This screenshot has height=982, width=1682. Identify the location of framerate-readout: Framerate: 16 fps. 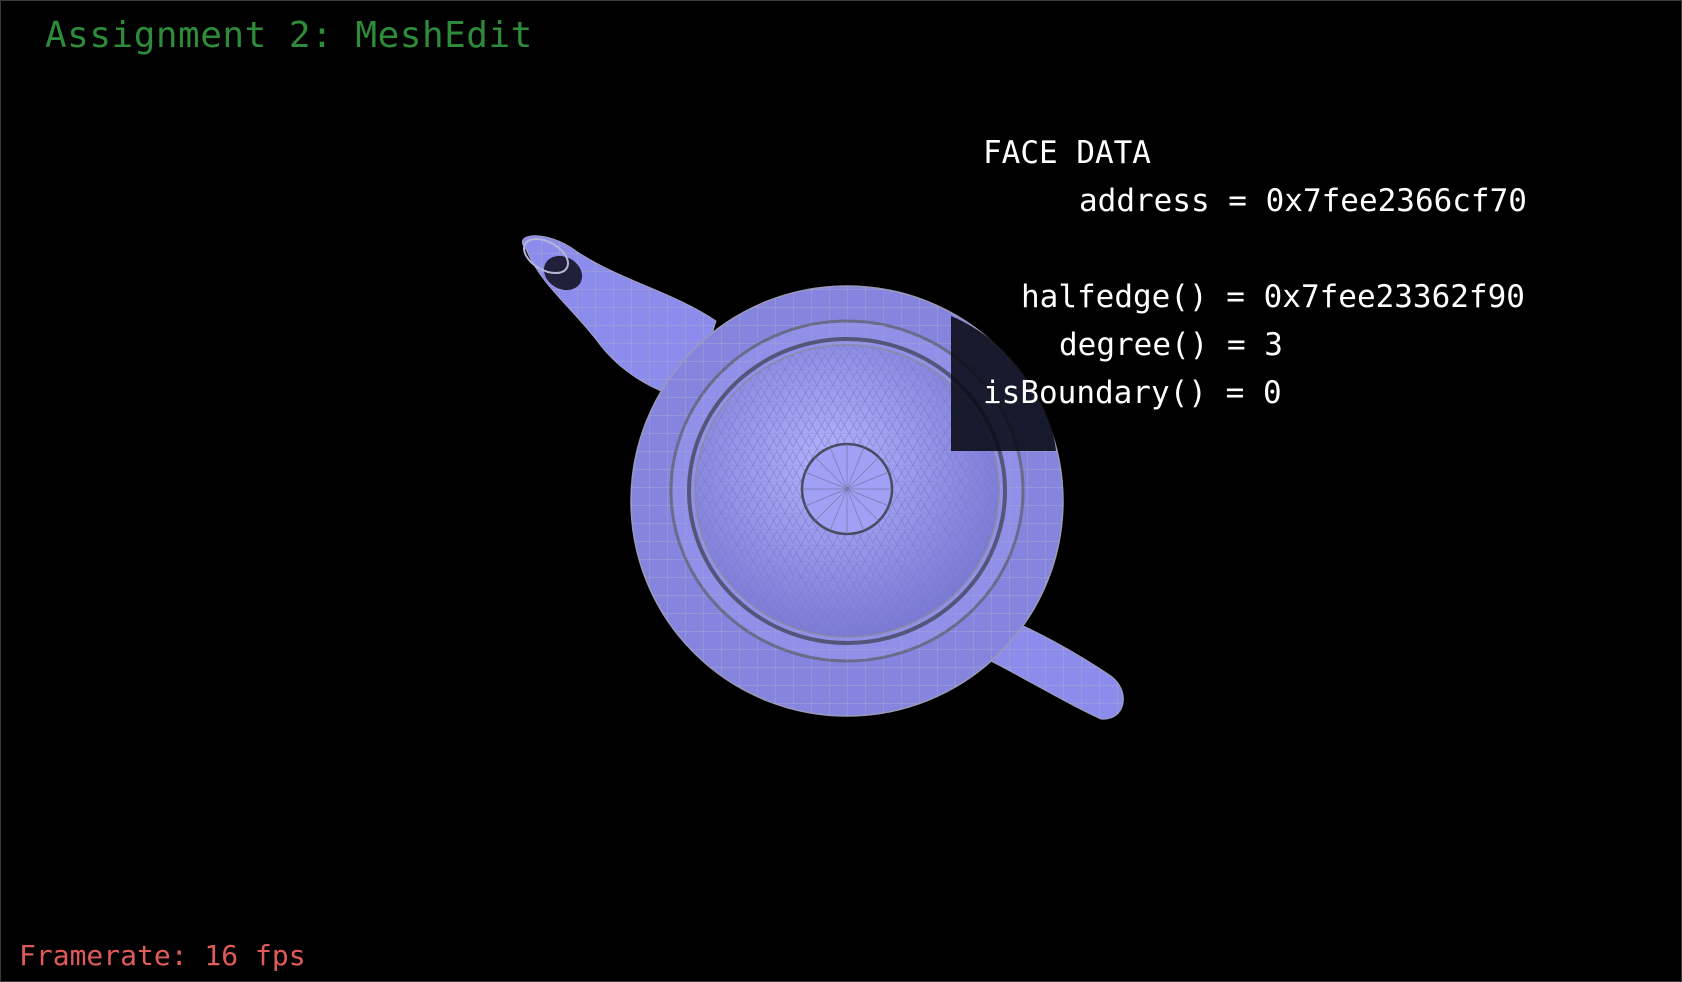
(162, 955).